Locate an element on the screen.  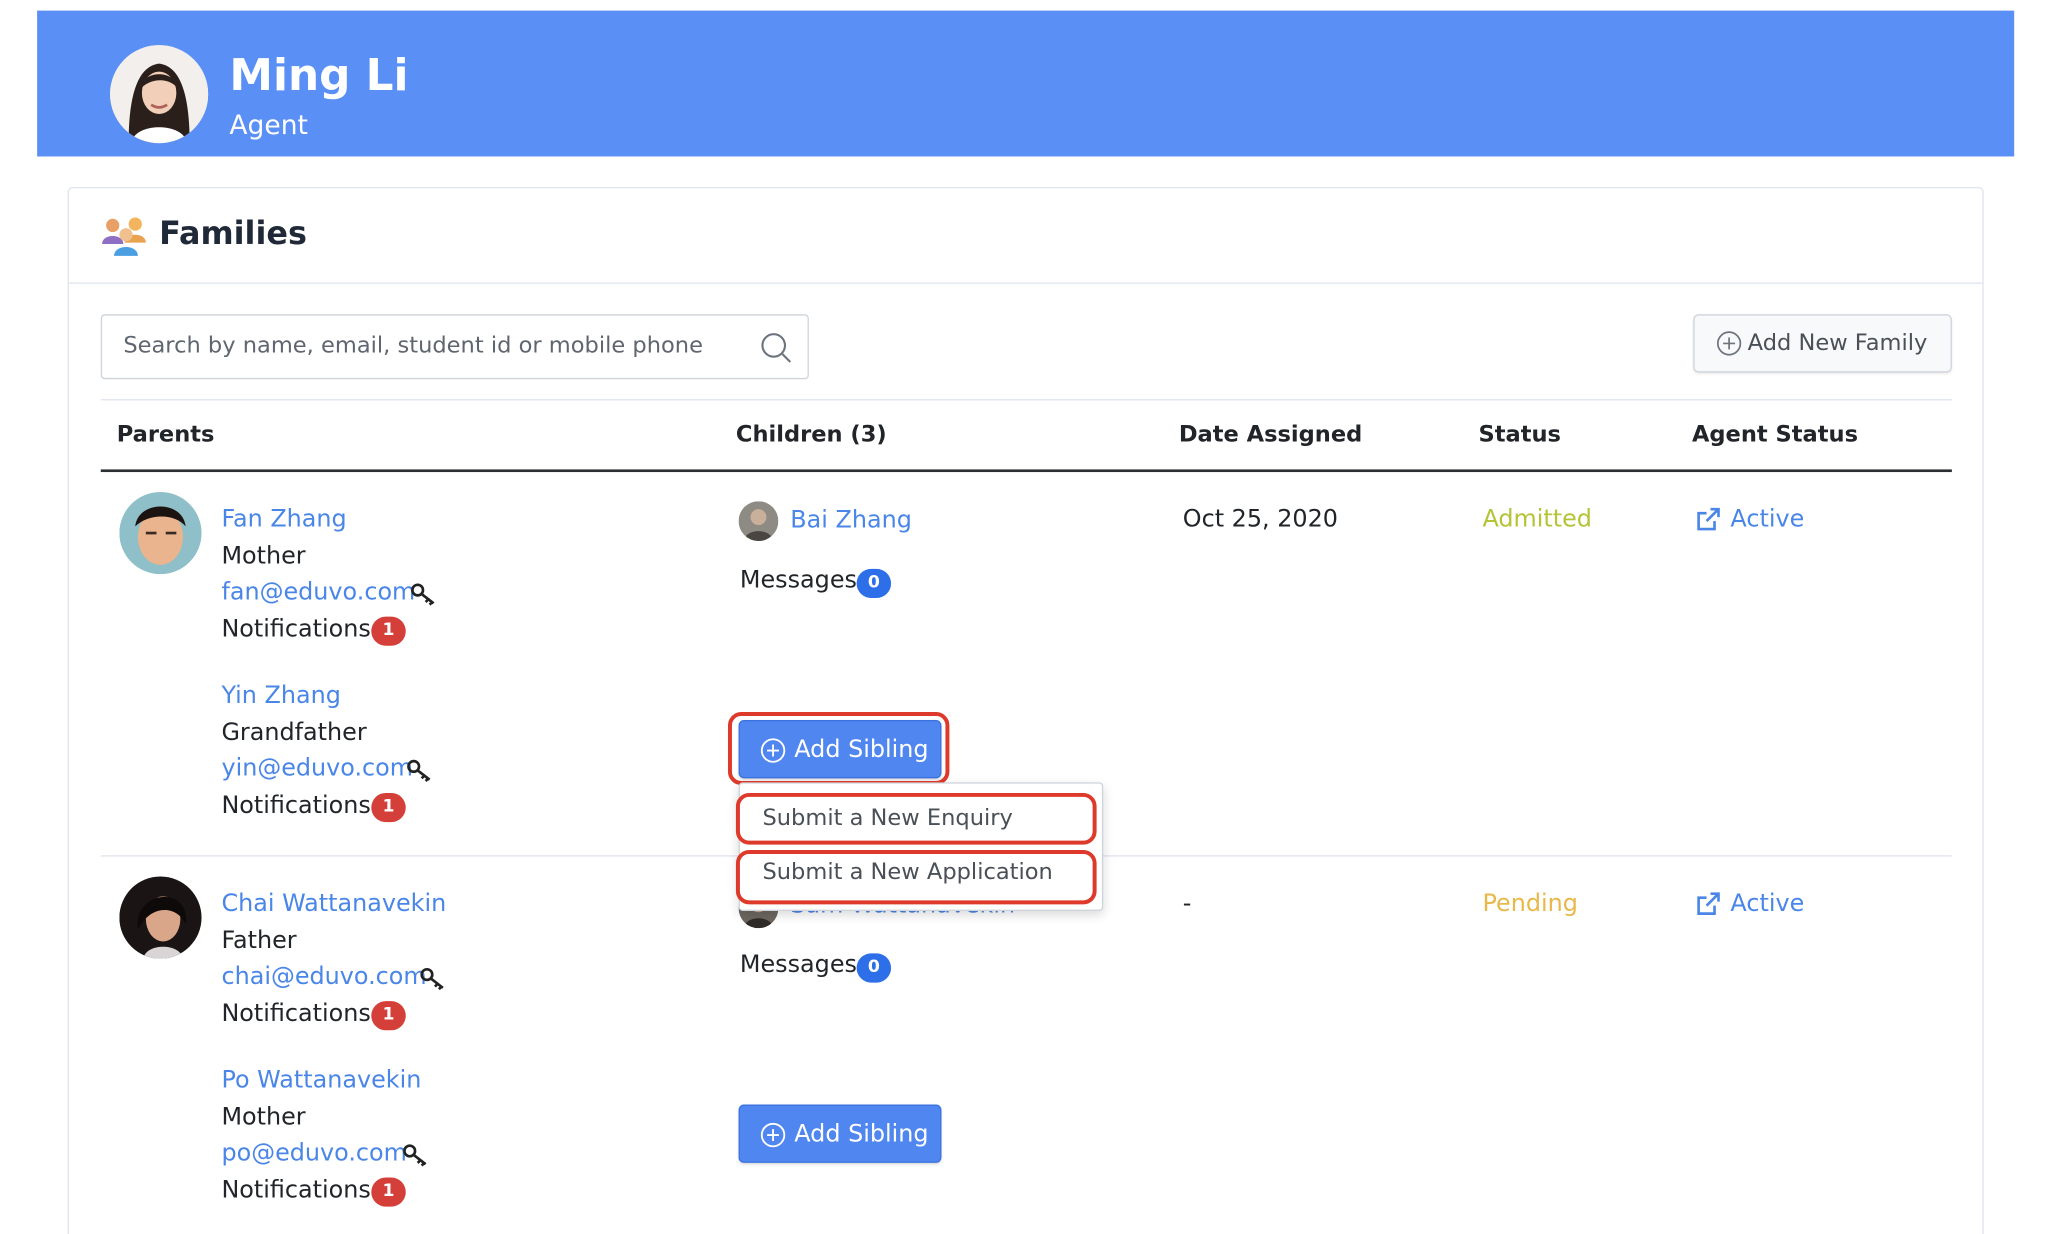
parent-relation: Grandfather is located at coordinates (294, 732).